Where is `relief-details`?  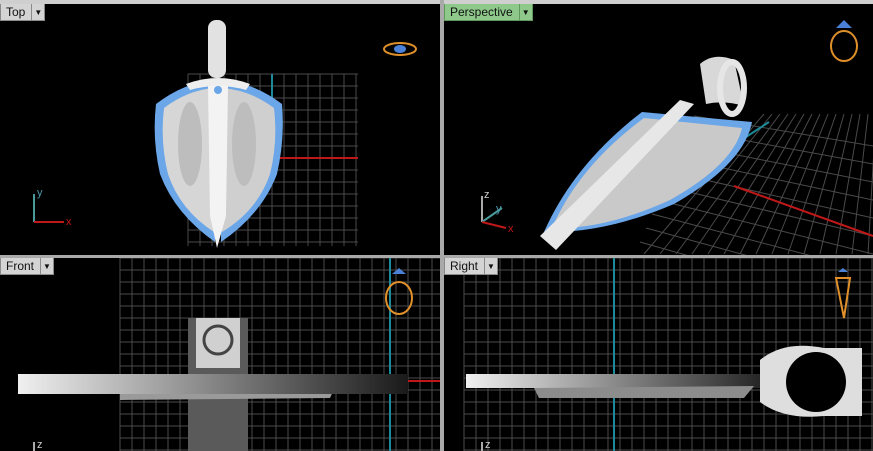
relief-details is located at coordinates (644, 392).